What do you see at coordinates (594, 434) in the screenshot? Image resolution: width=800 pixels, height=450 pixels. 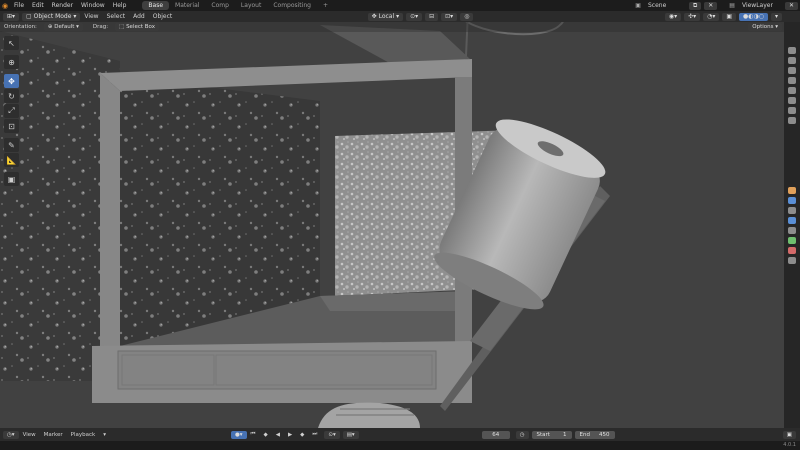 I see `end-frame-field: End 450` at bounding box center [594, 434].